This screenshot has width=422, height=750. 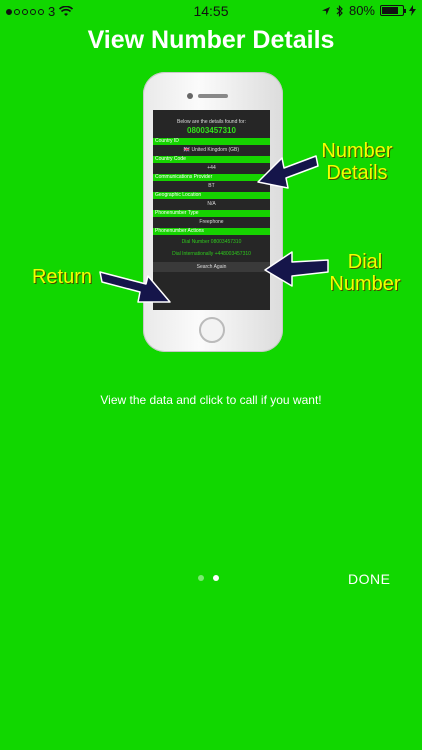 What do you see at coordinates (211, 11) in the screenshot?
I see `status-bar: 3 14:55 80%` at bounding box center [211, 11].